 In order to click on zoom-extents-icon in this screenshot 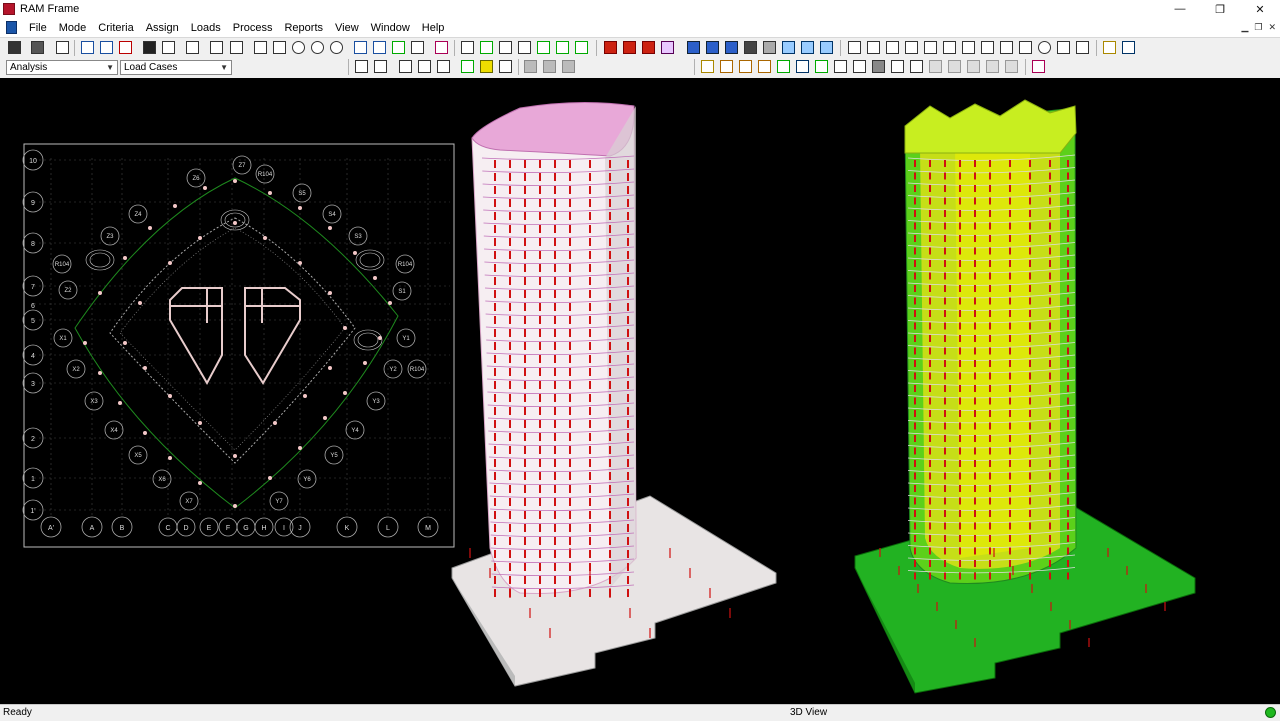, I will do `click(336, 47)`.